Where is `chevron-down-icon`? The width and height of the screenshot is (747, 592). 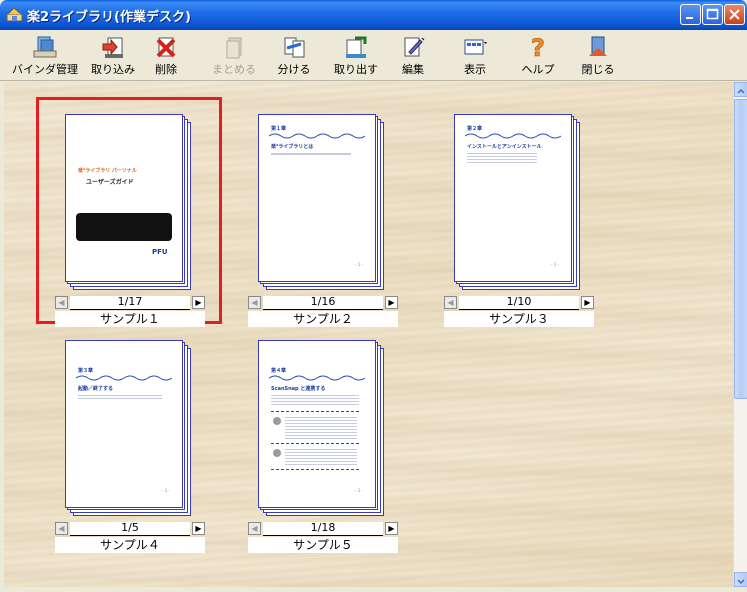 chevron-down-icon is located at coordinates (741, 582).